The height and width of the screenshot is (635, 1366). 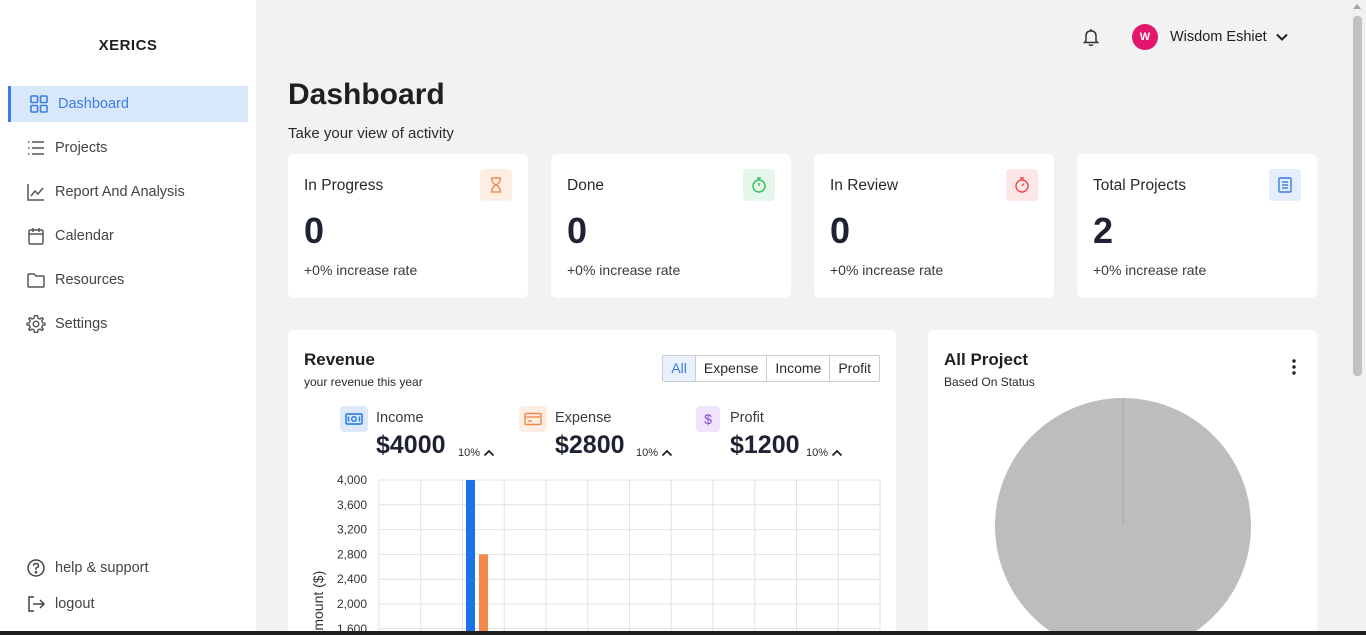 I want to click on revenue-title: Revenue, so click(x=339, y=359).